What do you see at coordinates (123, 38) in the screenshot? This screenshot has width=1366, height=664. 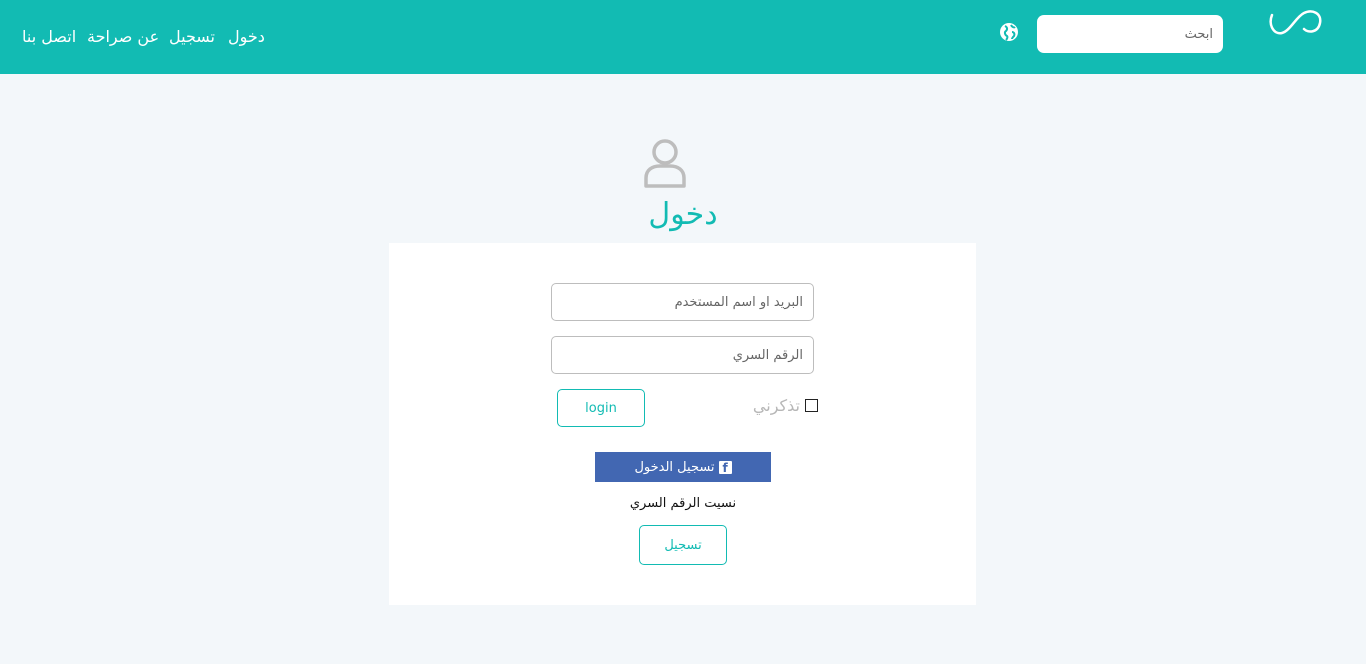 I see `nav-about-link: عن صراحة` at bounding box center [123, 38].